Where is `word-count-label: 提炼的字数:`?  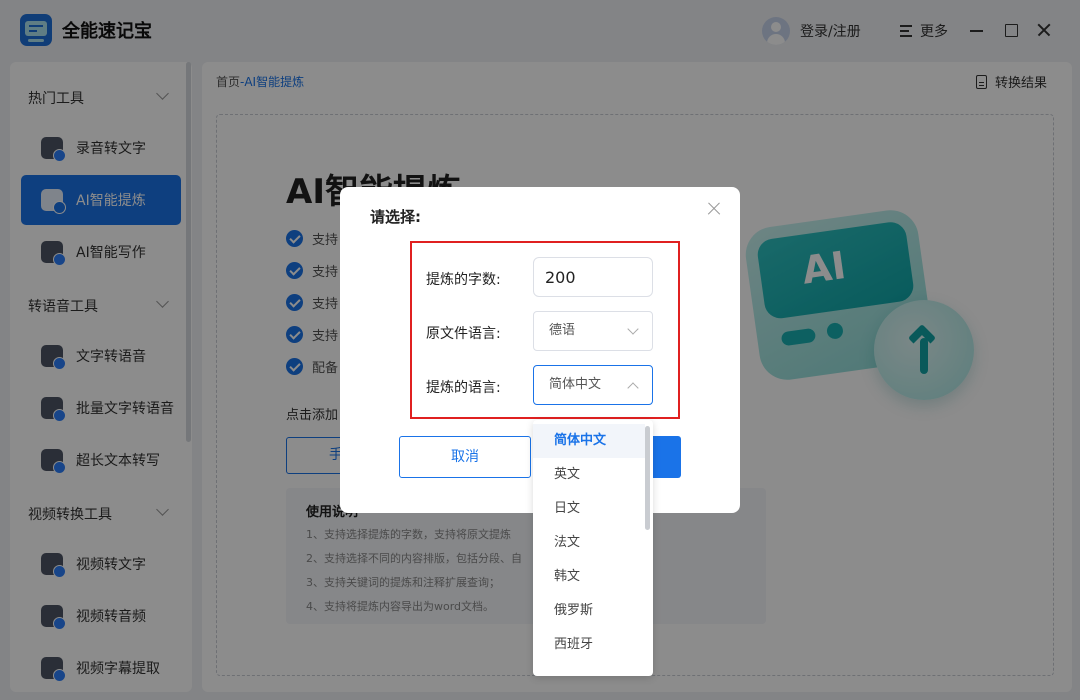
word-count-label: 提炼的字数: is located at coordinates (463, 280).